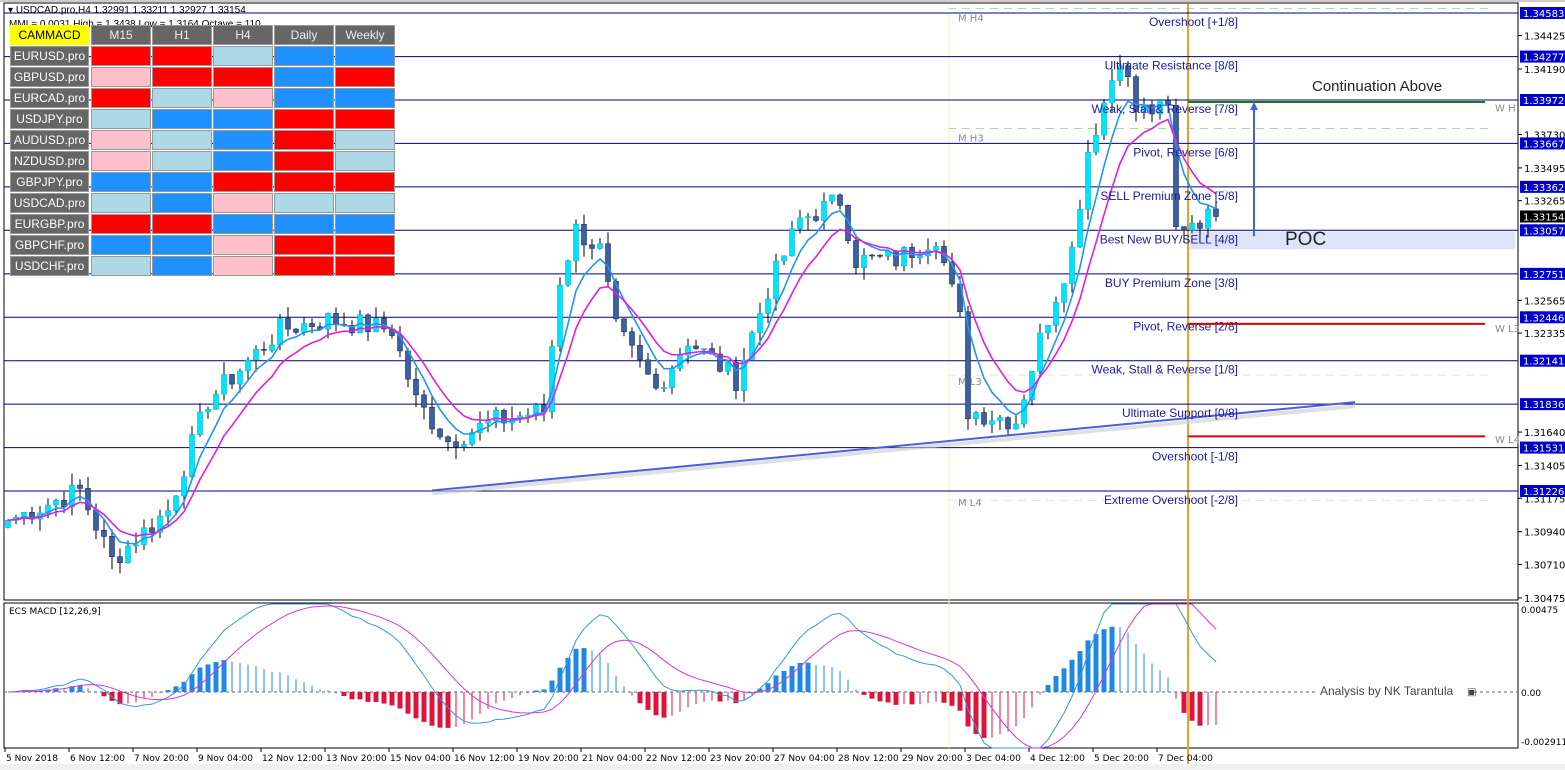 Image resolution: width=1565 pixels, height=770 pixels. Describe the element at coordinates (1254, 106) in the screenshot. I see `arrow-head-icon` at that location.